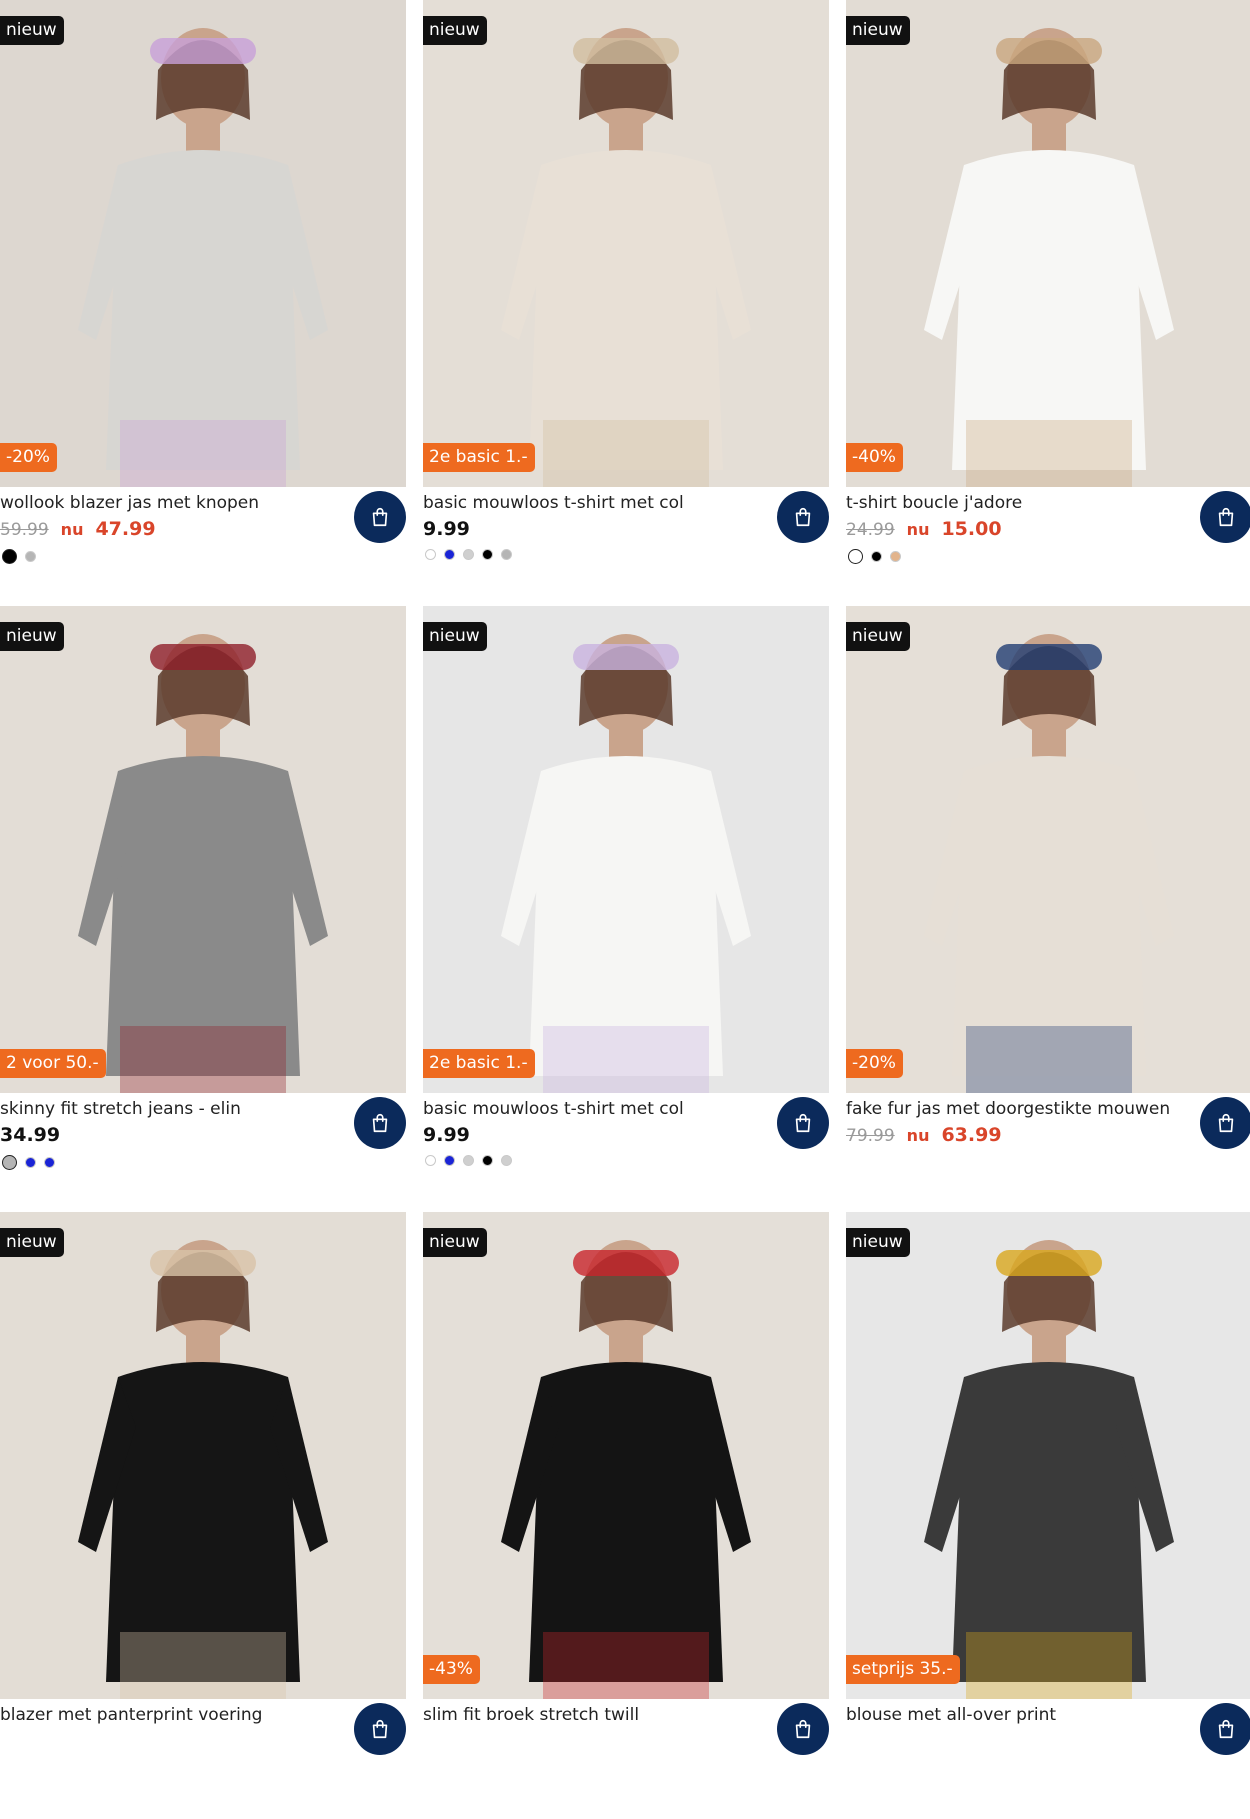 The height and width of the screenshot is (1819, 1250). What do you see at coordinates (874, 457) in the screenshot?
I see `promo-badge: -40%` at bounding box center [874, 457].